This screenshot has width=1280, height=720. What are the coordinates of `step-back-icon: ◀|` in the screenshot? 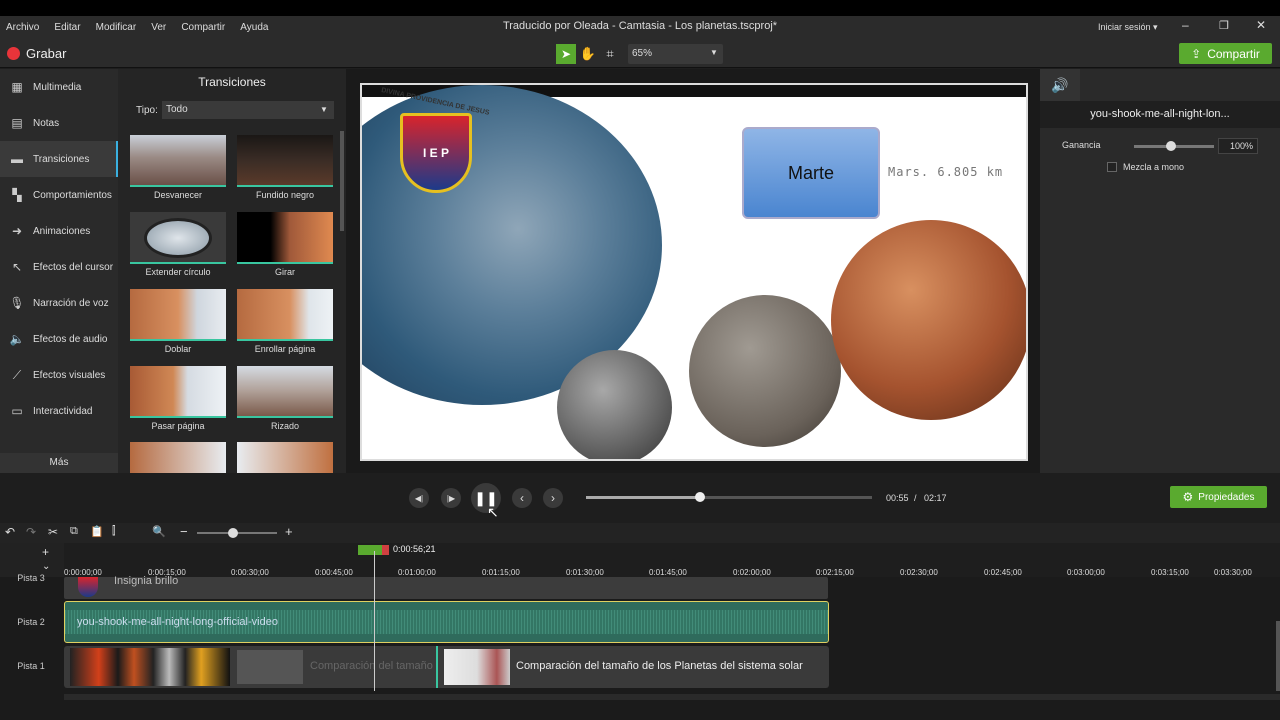 It's located at (419, 498).